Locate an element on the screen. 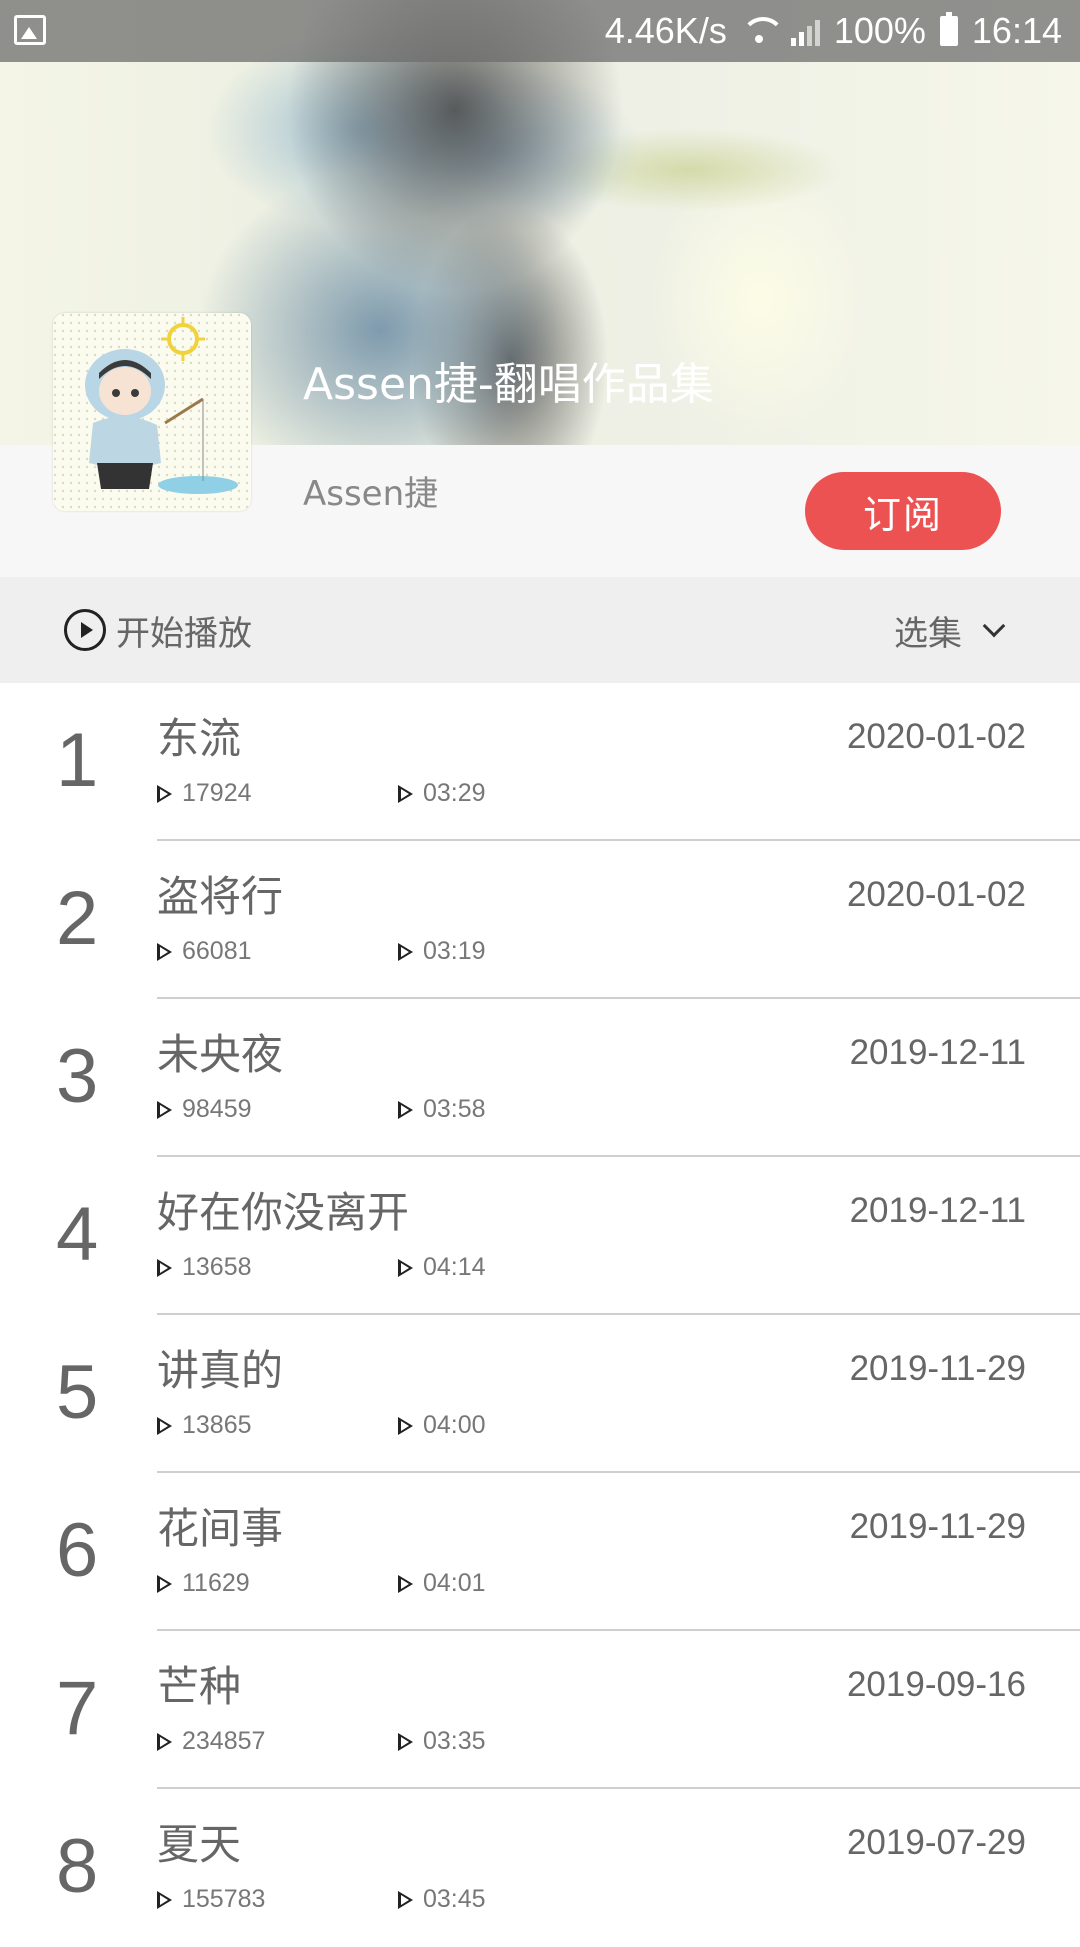 This screenshot has height=1947, width=1080. track-duration: 03:35 is located at coordinates (442, 1741).